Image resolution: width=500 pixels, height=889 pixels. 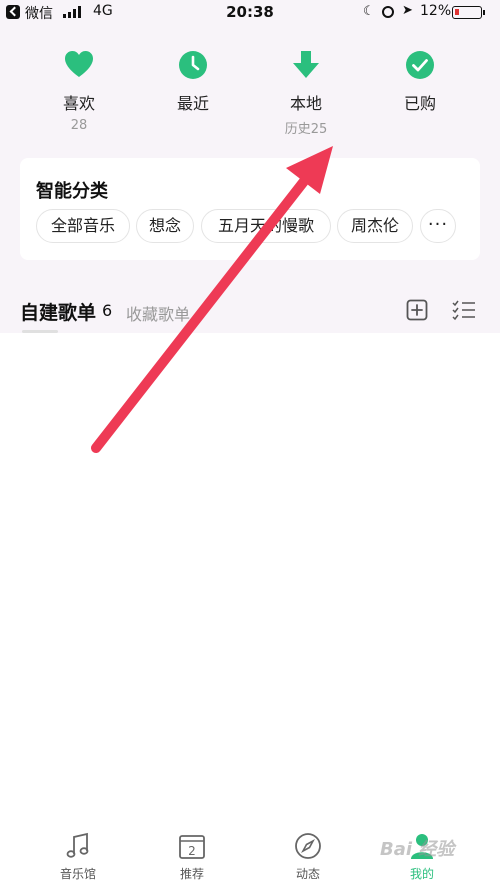 What do you see at coordinates (420, 84) in the screenshot?
I see `quick-item-purchased: 已购` at bounding box center [420, 84].